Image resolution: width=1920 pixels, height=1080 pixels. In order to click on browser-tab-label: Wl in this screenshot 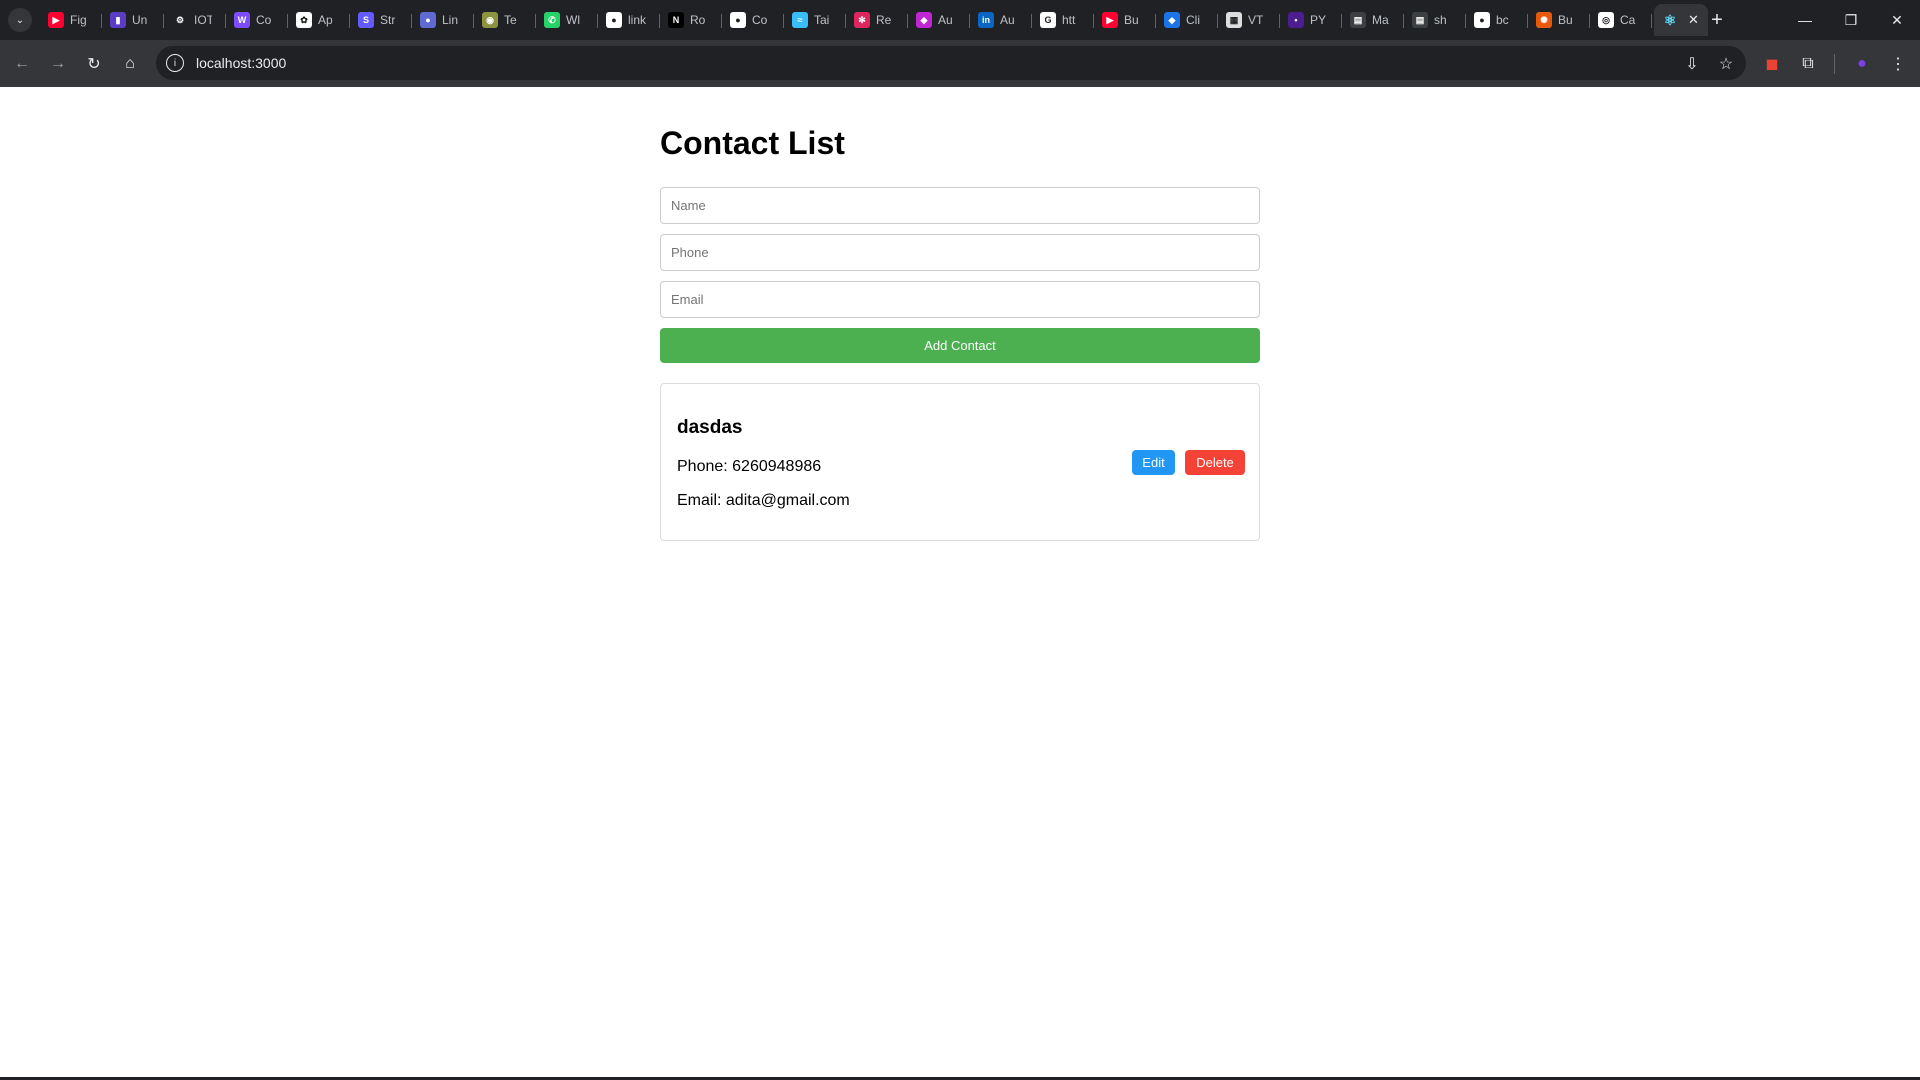, I will do `click(573, 20)`.